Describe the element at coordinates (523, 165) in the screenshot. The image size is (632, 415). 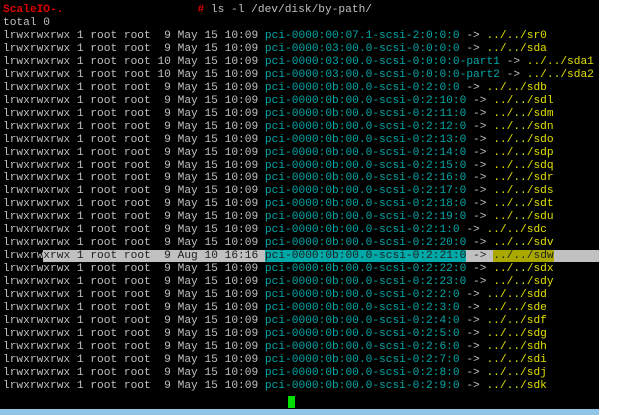
I see `link-target: ../../sdq` at that location.